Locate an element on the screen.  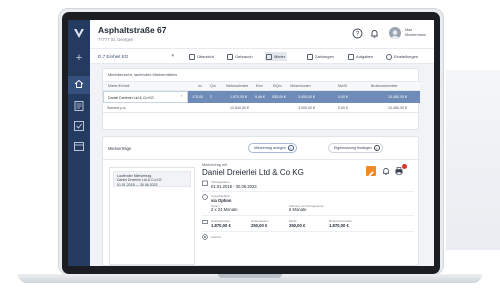
net-rent-value: 1.870,00 € is located at coordinates (238, 96).